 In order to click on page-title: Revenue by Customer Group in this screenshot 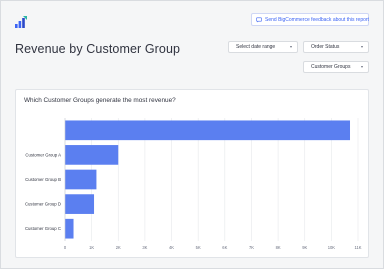, I will do `click(98, 49)`.